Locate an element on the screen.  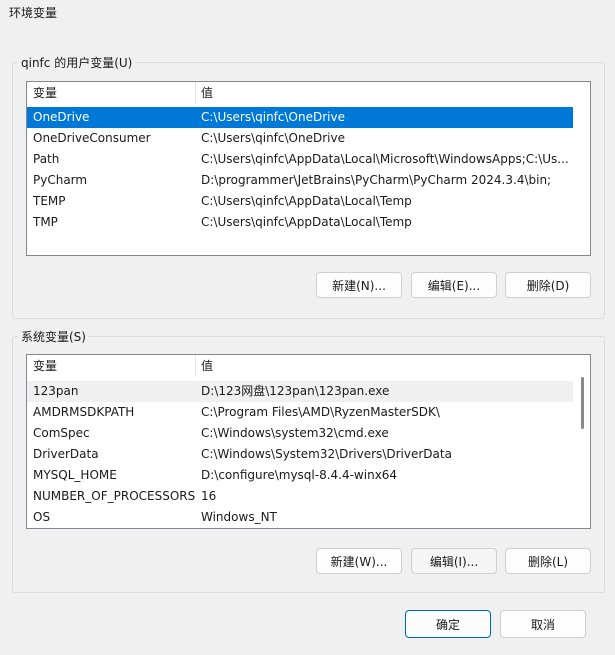
table-row: NUMBER_OF_PROCESSORS 16 is located at coordinates (300, 496).